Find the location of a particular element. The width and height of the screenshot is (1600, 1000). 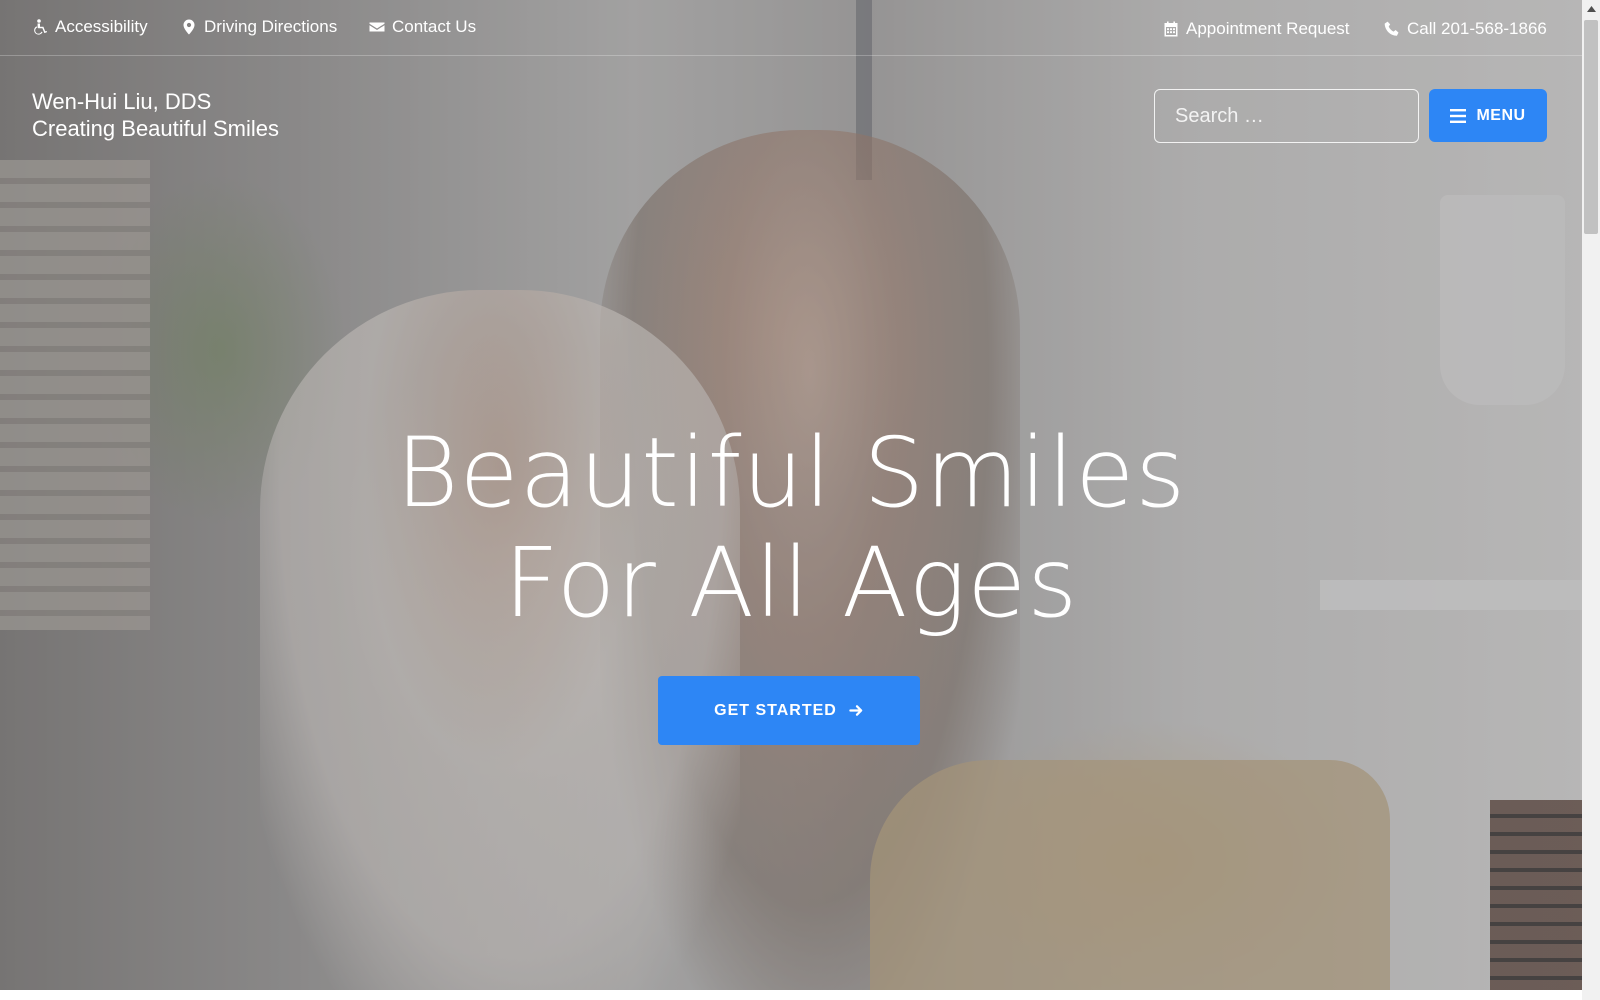

scrollbar-thumb is located at coordinates (1591, 127).